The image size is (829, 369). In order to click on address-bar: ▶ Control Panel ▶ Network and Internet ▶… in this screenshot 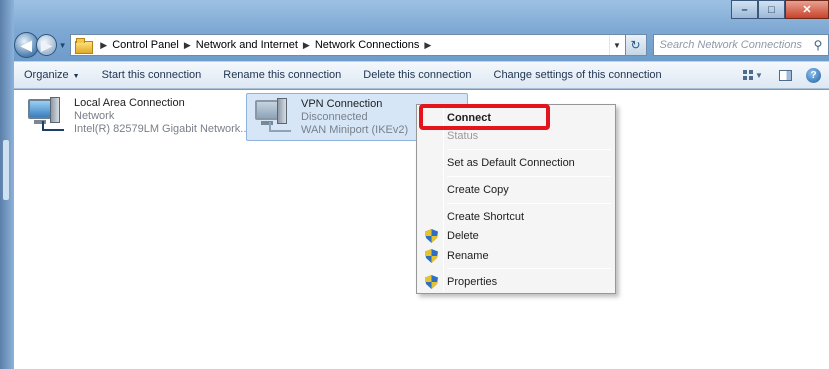, I will do `click(348, 45)`.